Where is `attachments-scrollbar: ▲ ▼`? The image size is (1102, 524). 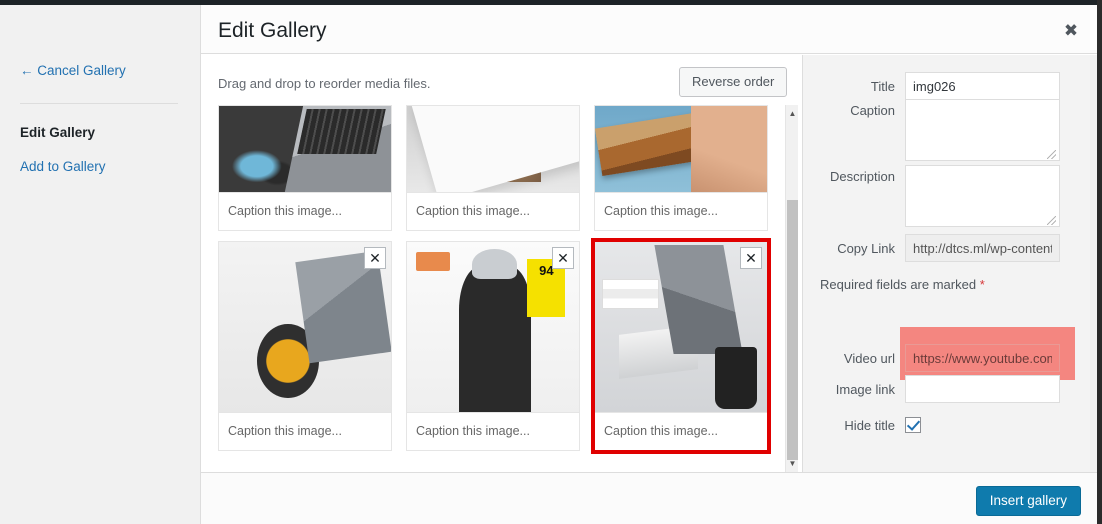 attachments-scrollbar: ▲ ▼ is located at coordinates (791, 288).